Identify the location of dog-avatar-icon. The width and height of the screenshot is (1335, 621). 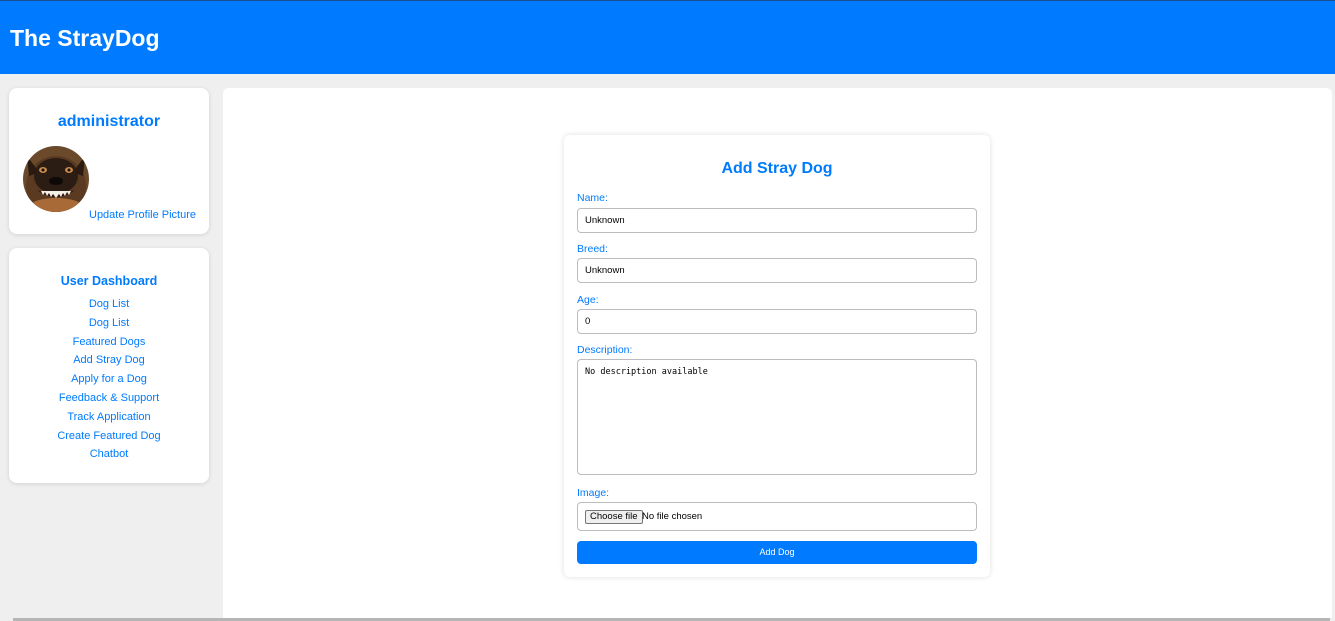
(56, 179).